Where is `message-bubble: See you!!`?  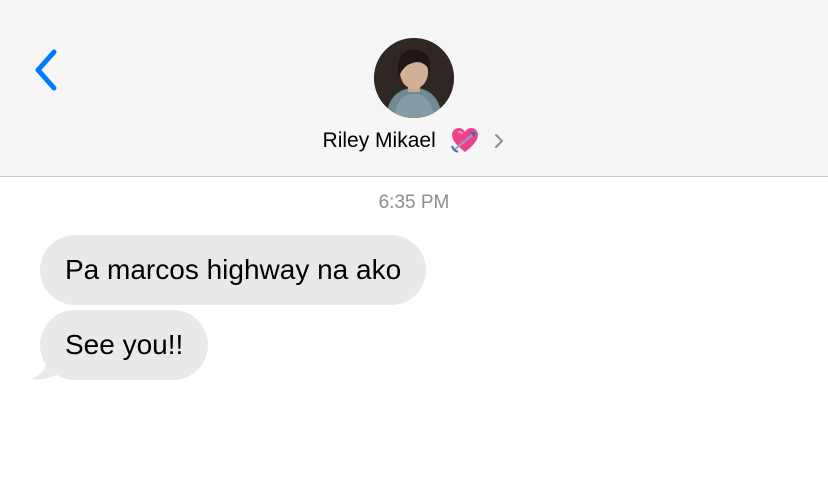
message-bubble: See you!! is located at coordinates (124, 345).